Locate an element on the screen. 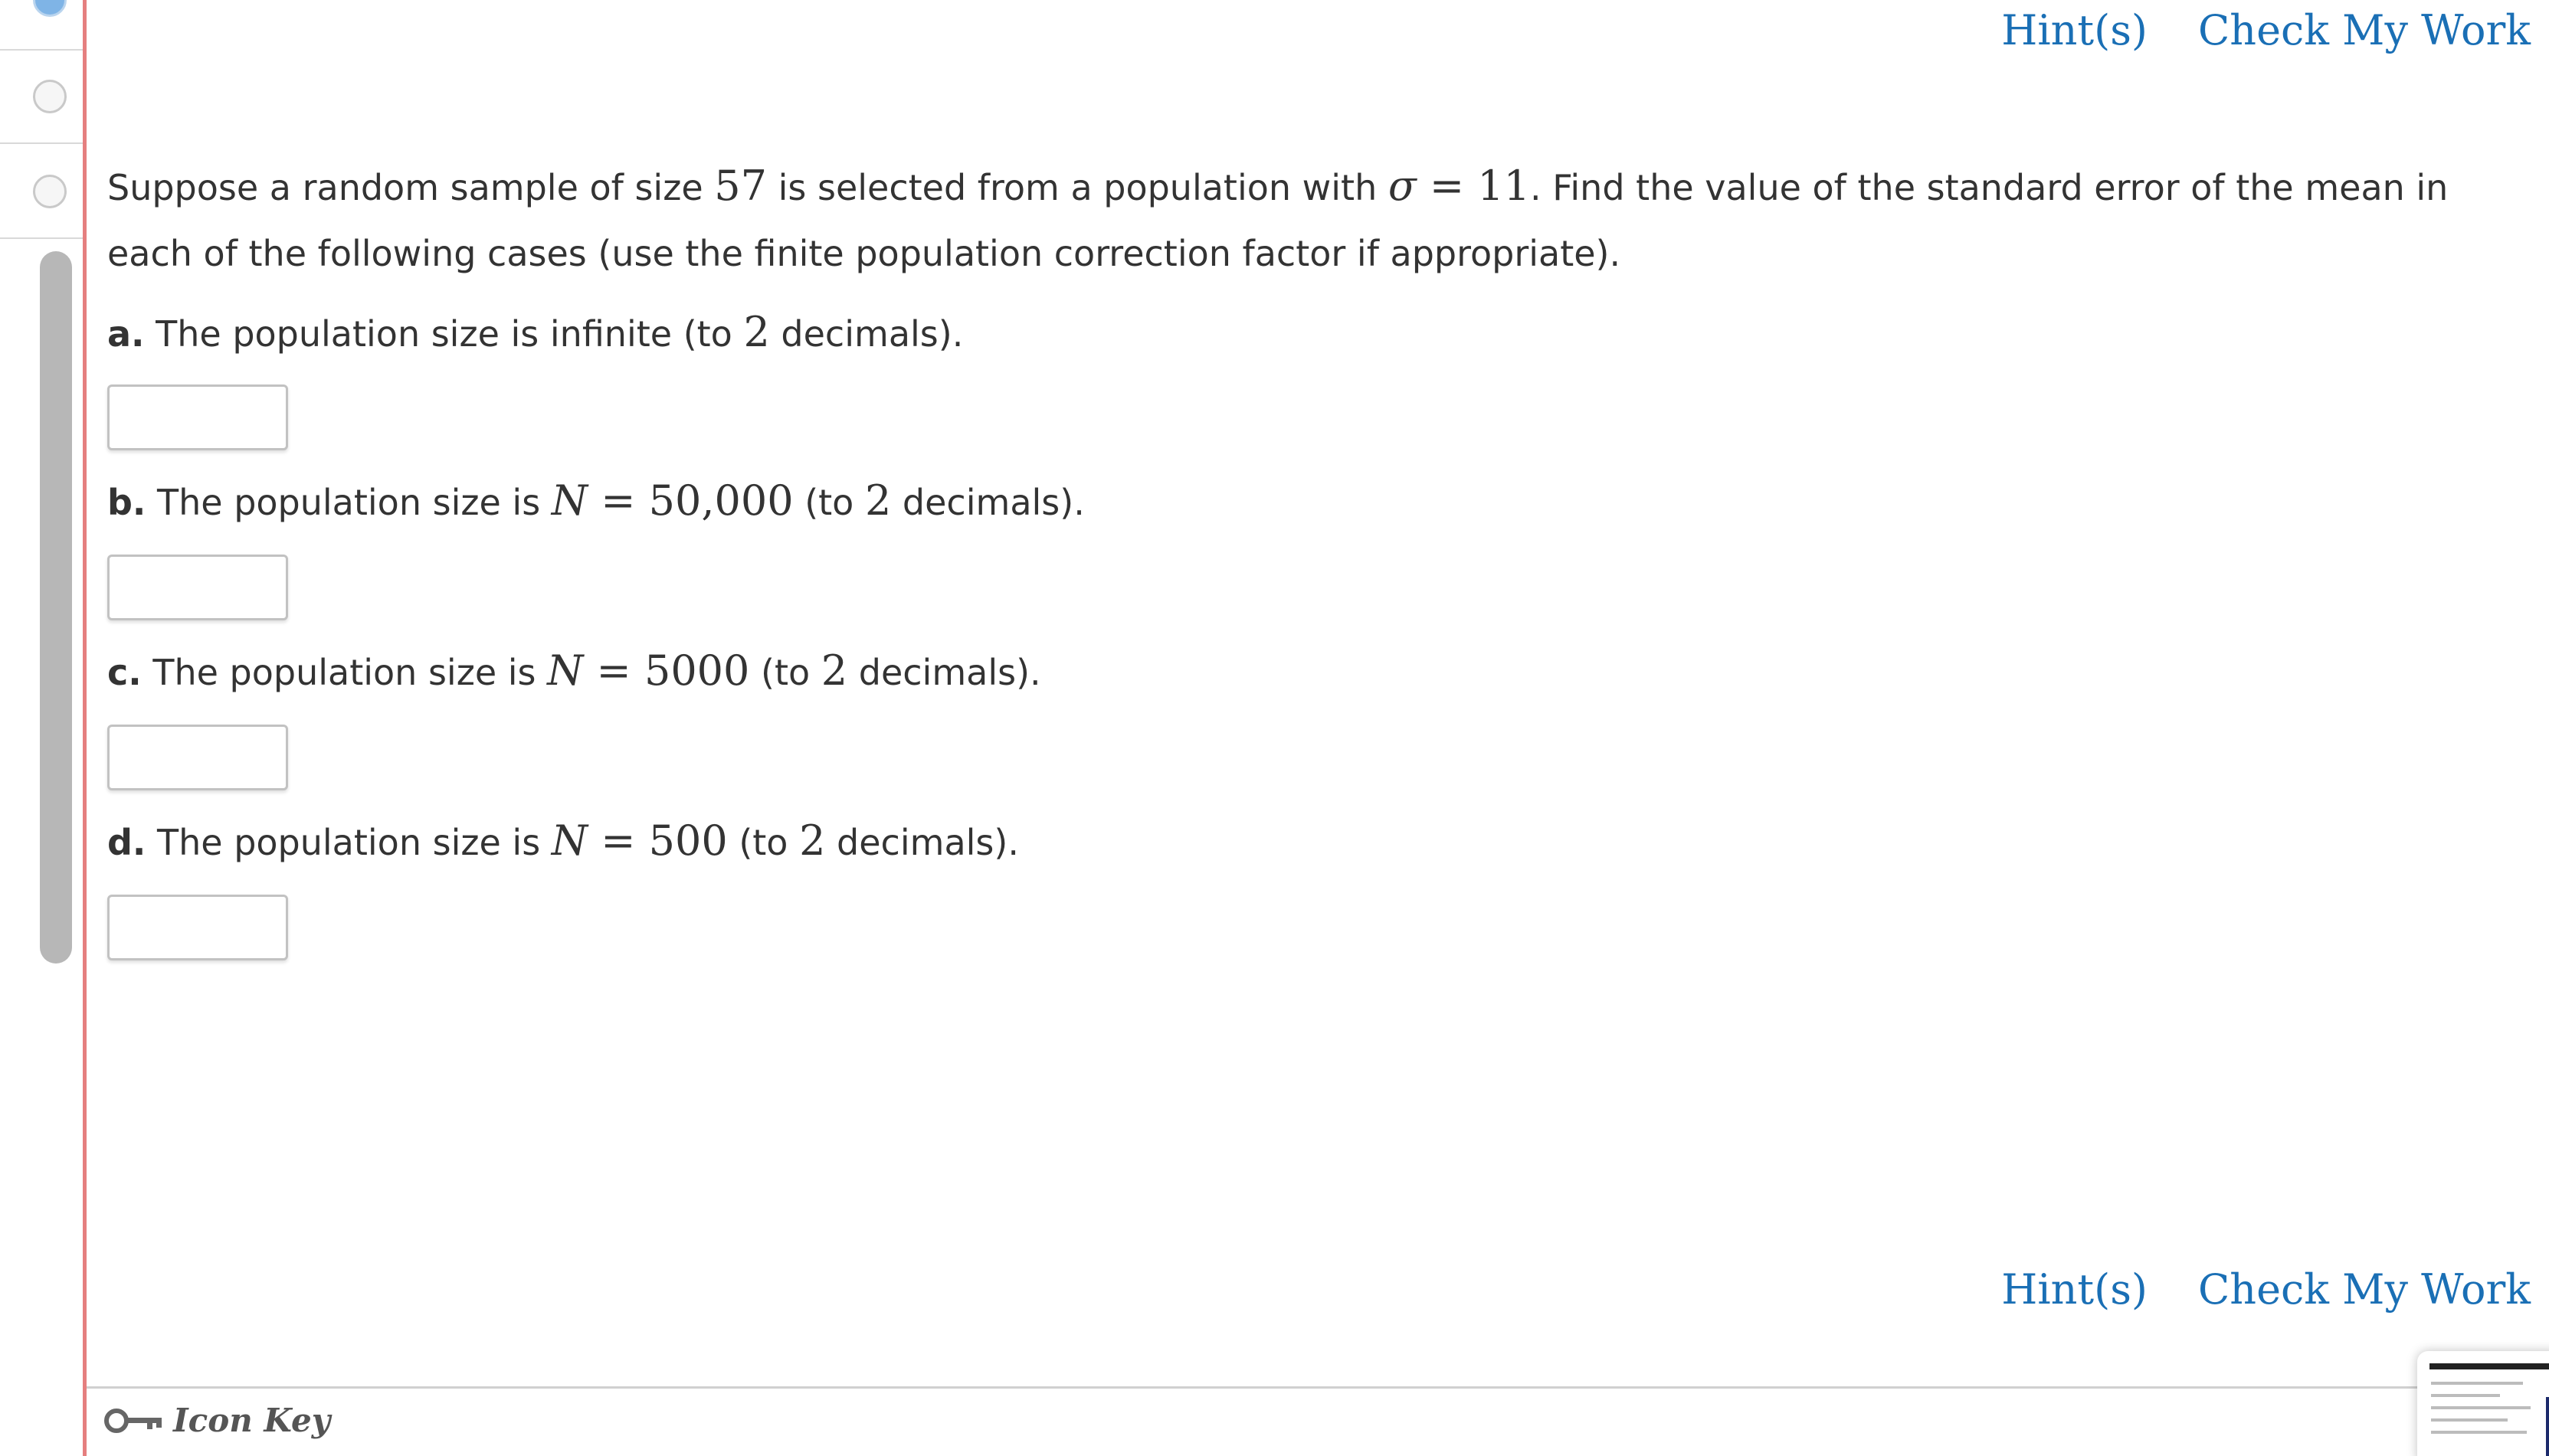  thumbnail-toolbar is located at coordinates (2489, 1366).